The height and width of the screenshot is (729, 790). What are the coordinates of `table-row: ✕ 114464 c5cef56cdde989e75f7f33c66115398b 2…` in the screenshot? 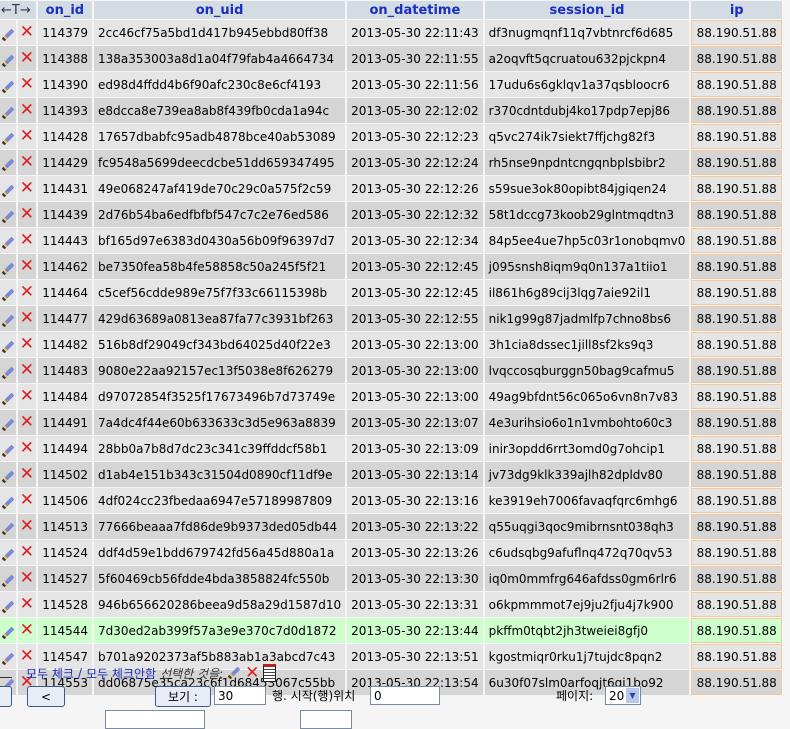 It's located at (391, 292).